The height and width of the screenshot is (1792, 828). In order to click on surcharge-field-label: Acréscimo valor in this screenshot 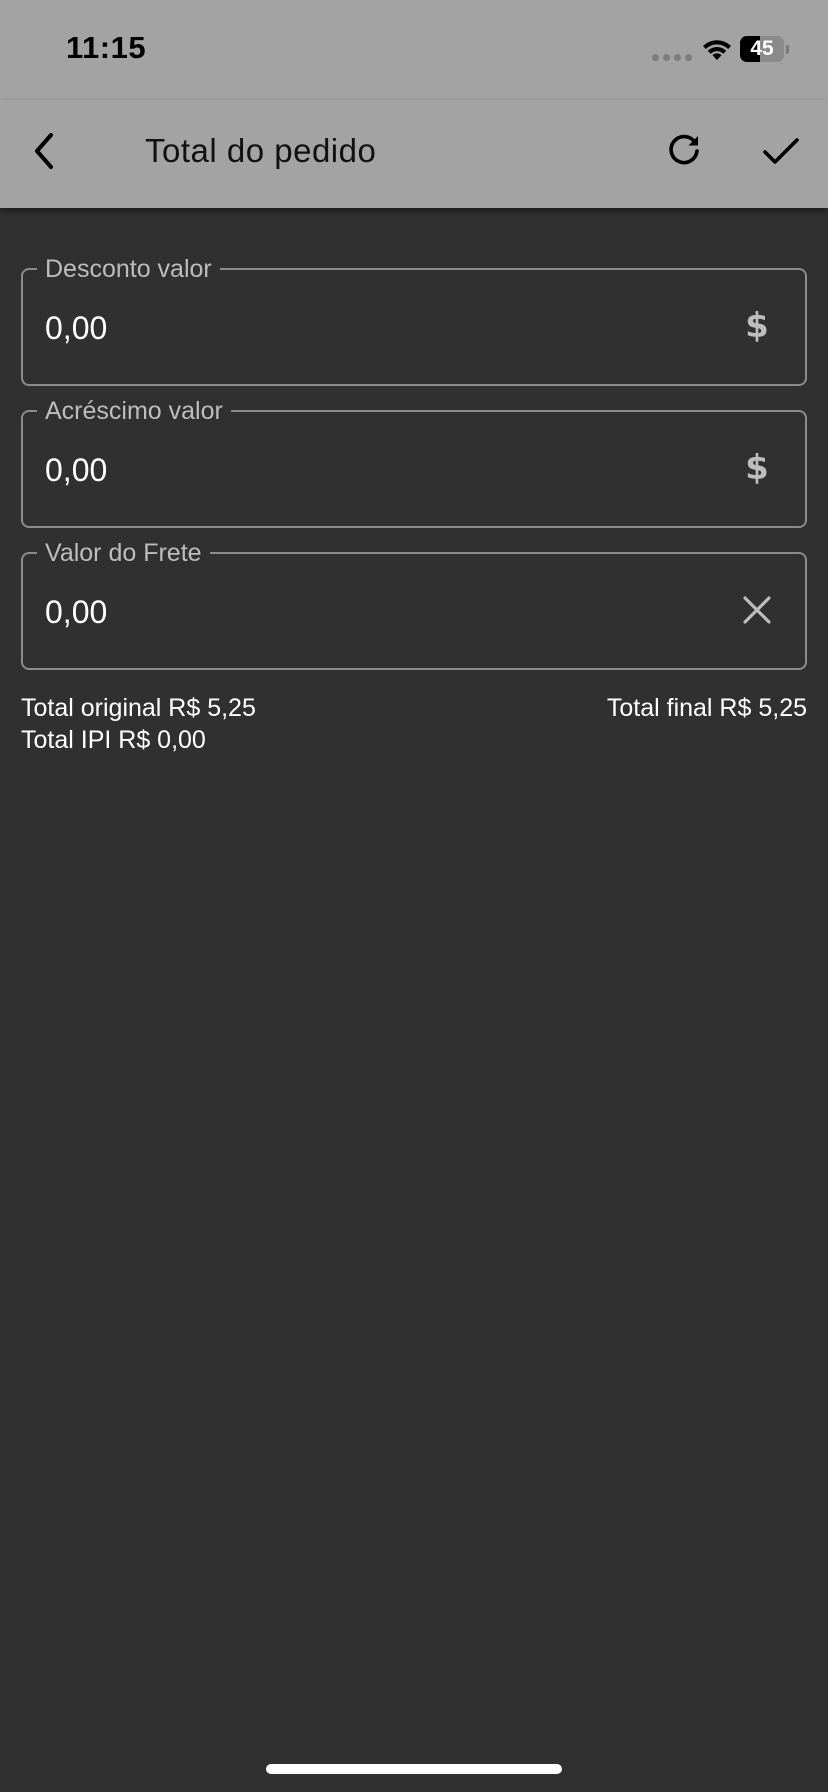, I will do `click(134, 411)`.